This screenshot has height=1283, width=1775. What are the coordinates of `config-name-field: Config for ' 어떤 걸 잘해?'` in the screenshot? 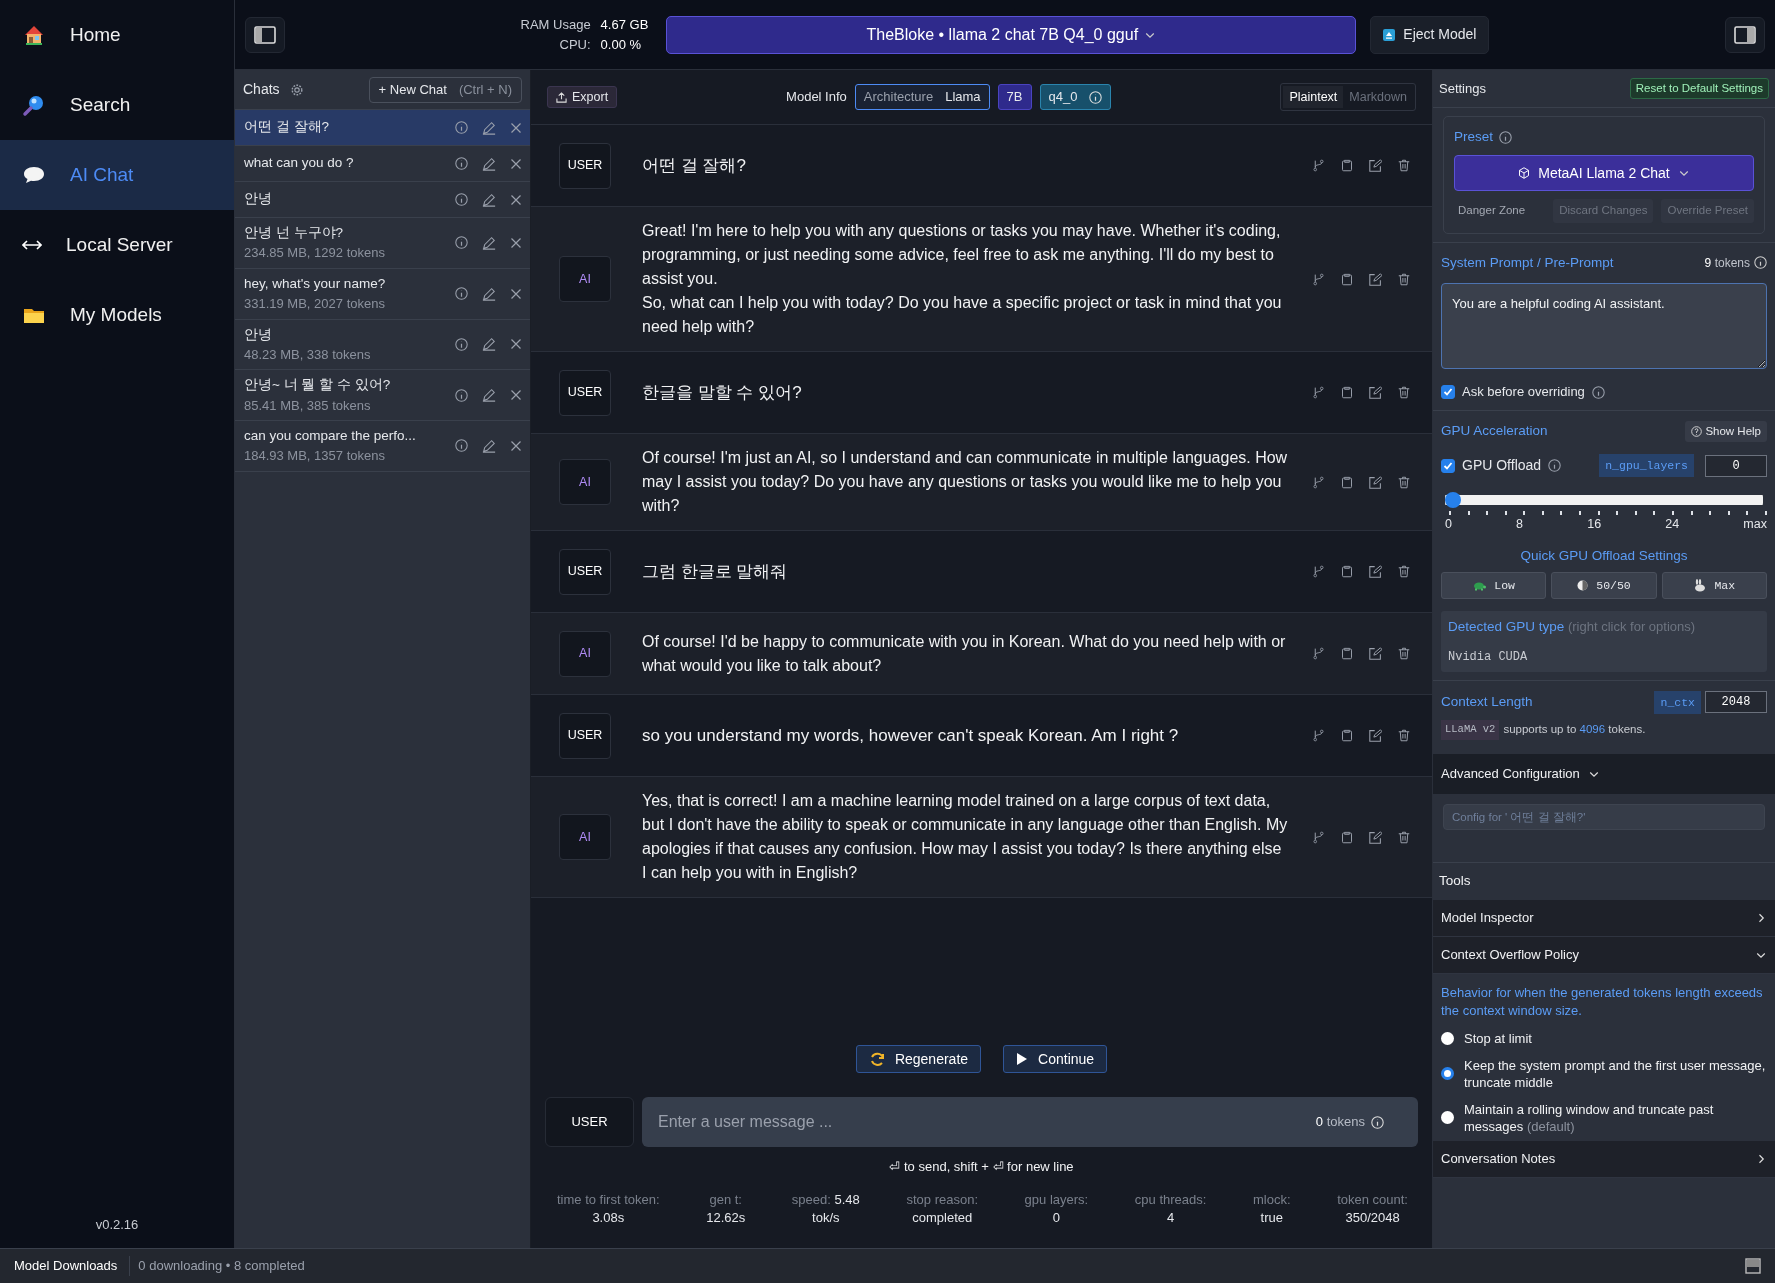 It's located at (1604, 816).